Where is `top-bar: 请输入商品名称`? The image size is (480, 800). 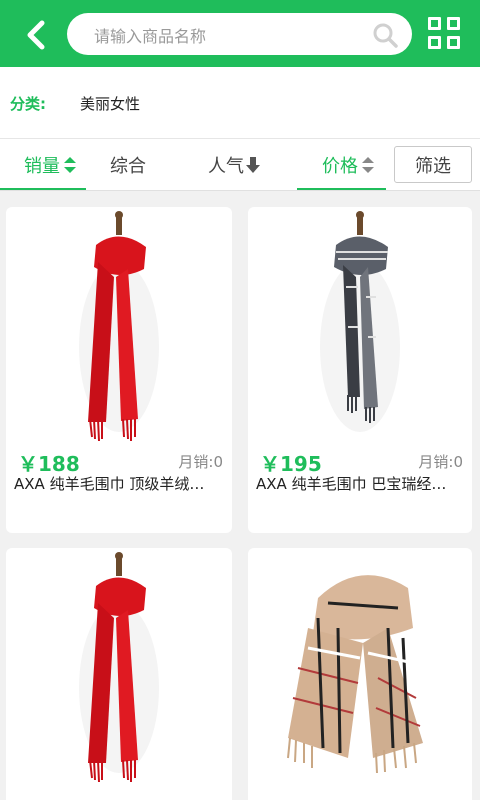 top-bar: 请输入商品名称 is located at coordinates (240, 33).